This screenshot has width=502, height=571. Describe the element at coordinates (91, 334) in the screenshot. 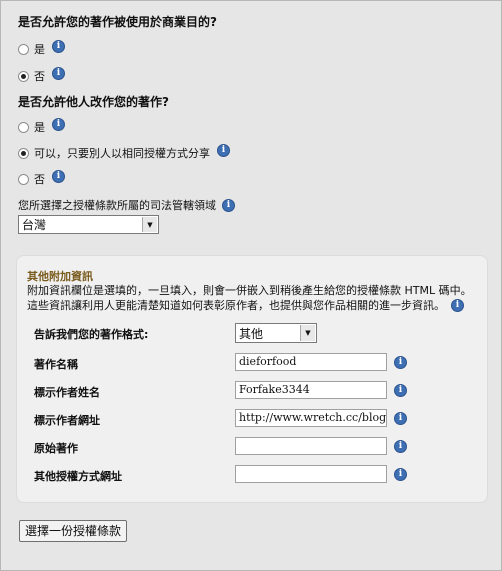

I see `format-label: 告訴我們您的著作格式:` at that location.